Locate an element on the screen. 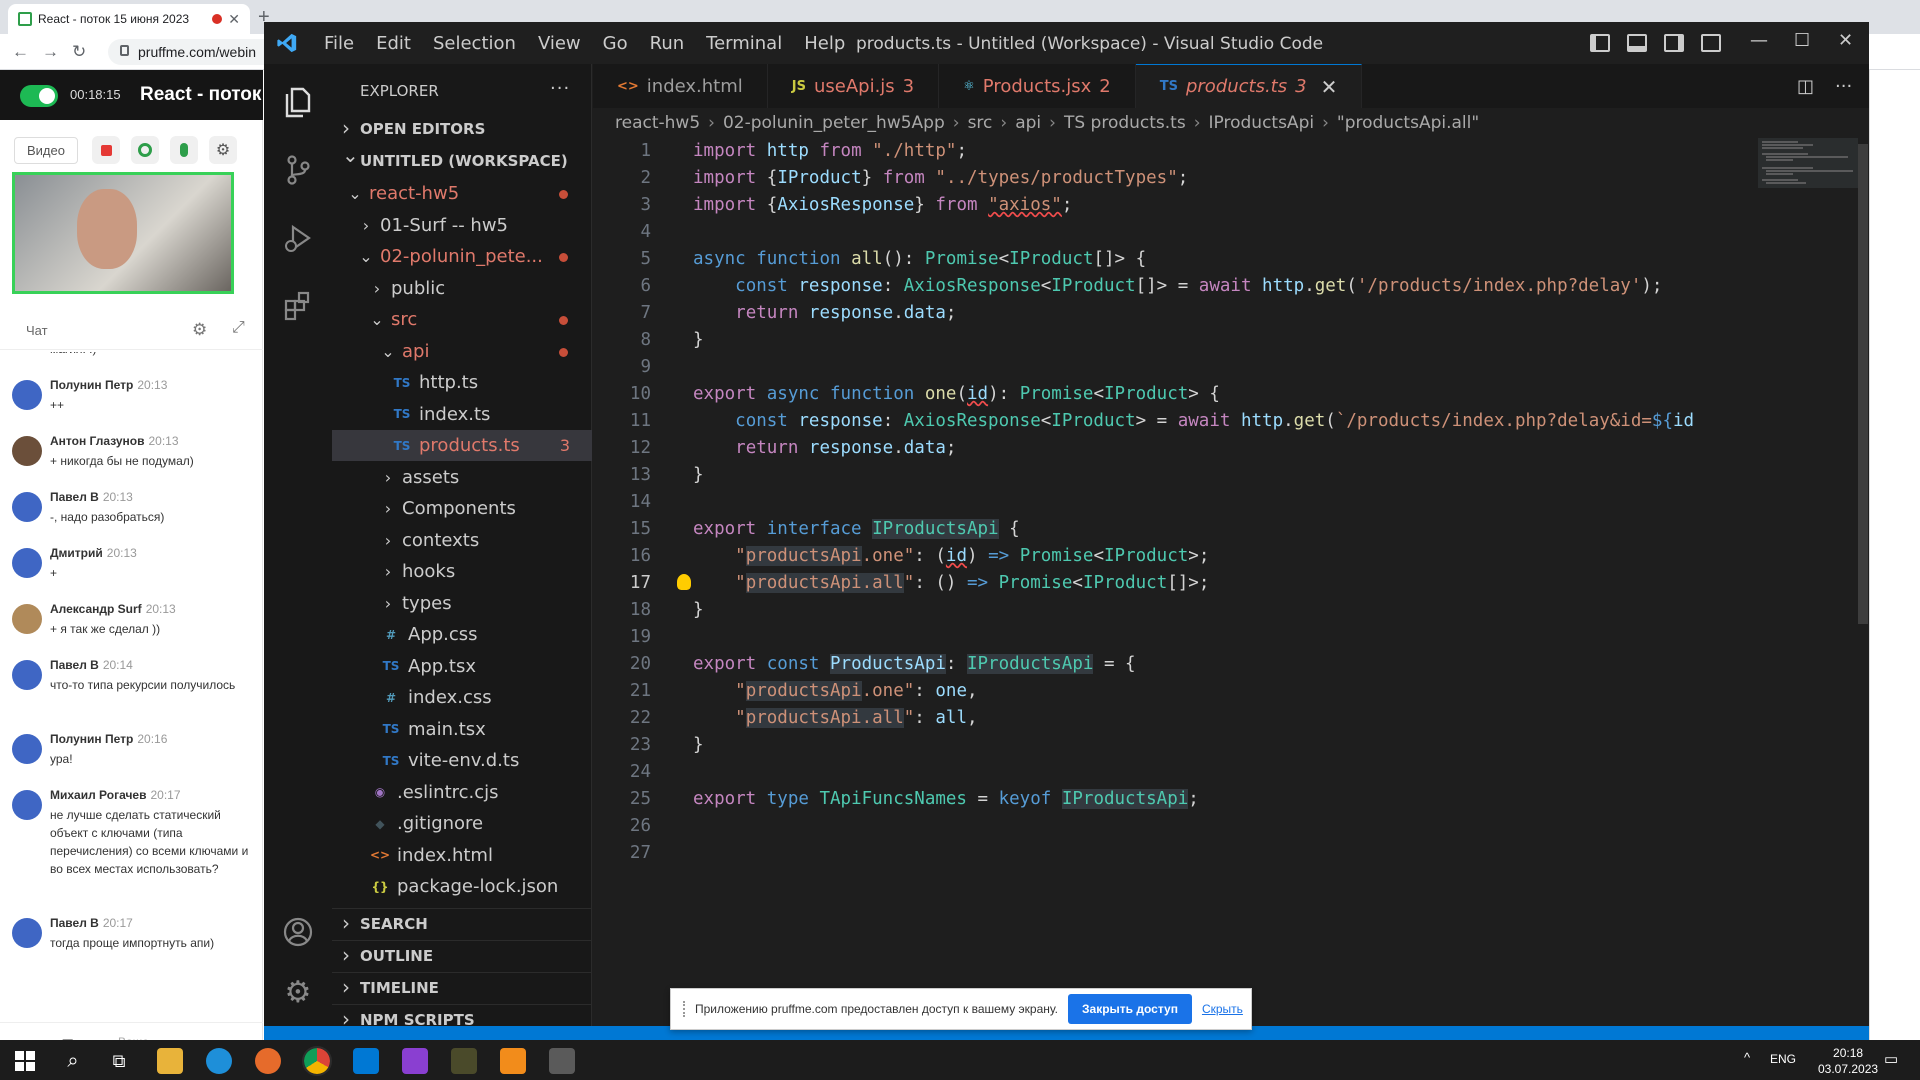 This screenshot has width=1920, height=1080. breadcrumb-item: TS products.ts is located at coordinates (1125, 123).